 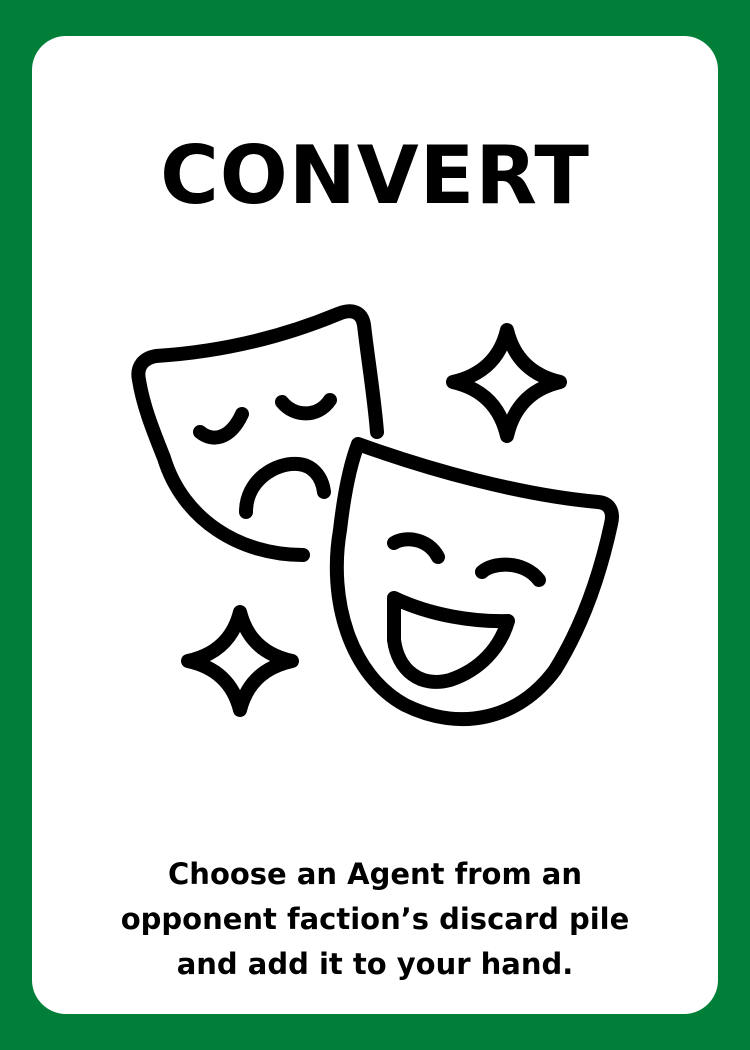 I want to click on sparkle-small-icon, so click(x=240, y=661).